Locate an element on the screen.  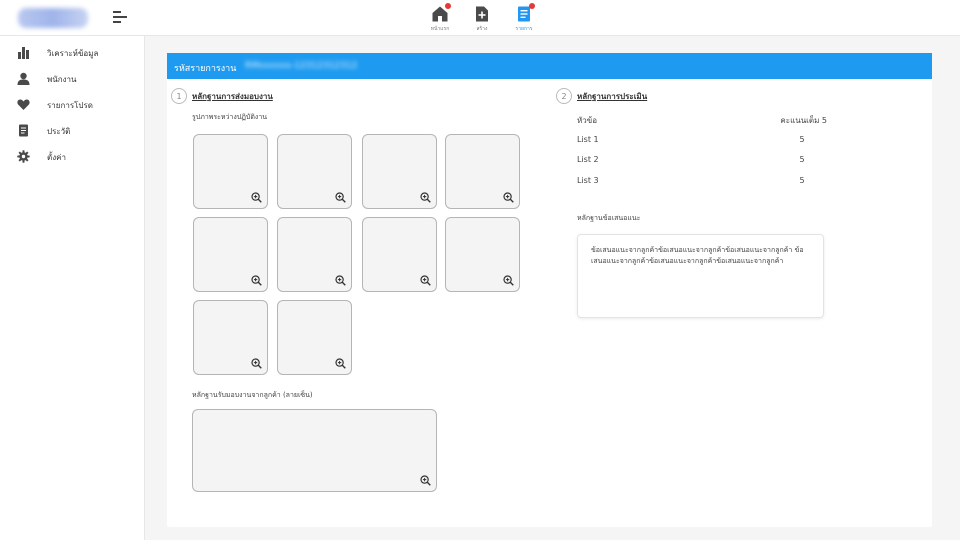
top-navigation: หน้าแรก สร้าง รายการ is located at coordinates (482, 18).